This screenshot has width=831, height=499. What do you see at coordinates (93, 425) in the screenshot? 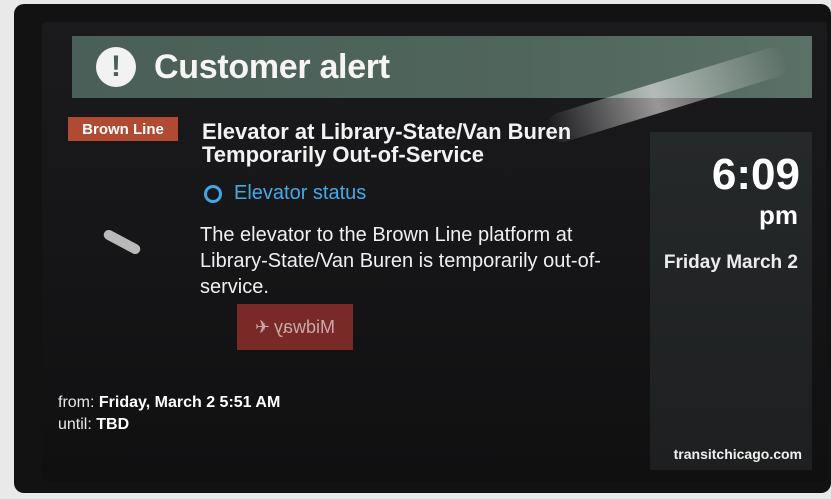
I see `until-row: until: TBD` at bounding box center [93, 425].